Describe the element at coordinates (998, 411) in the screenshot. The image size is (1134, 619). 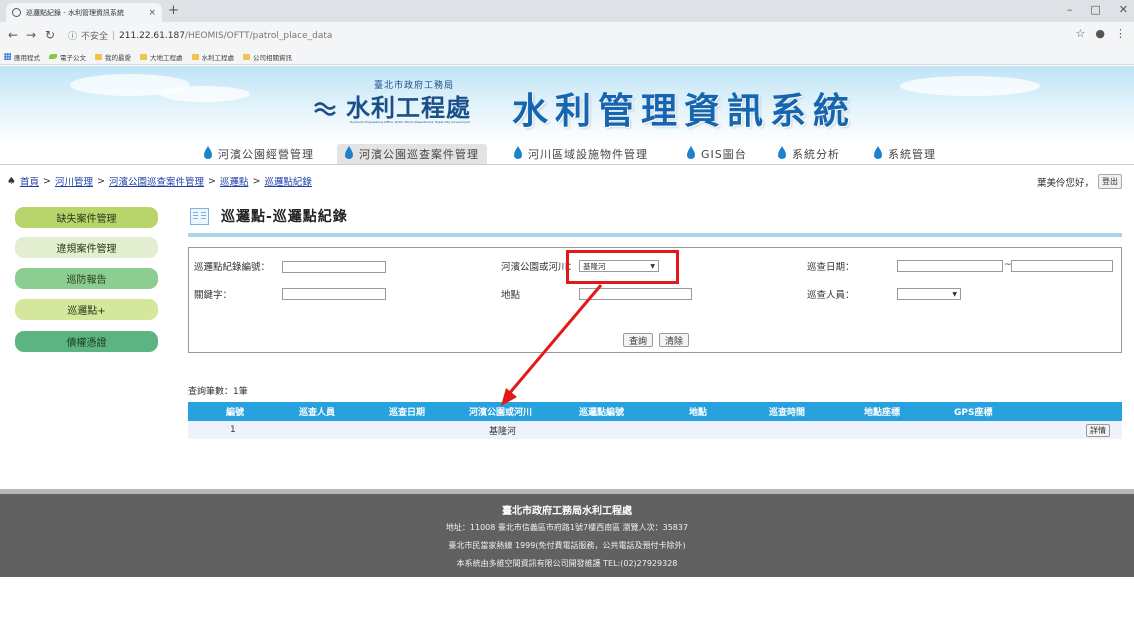
I see `column-header: GPS座標` at that location.